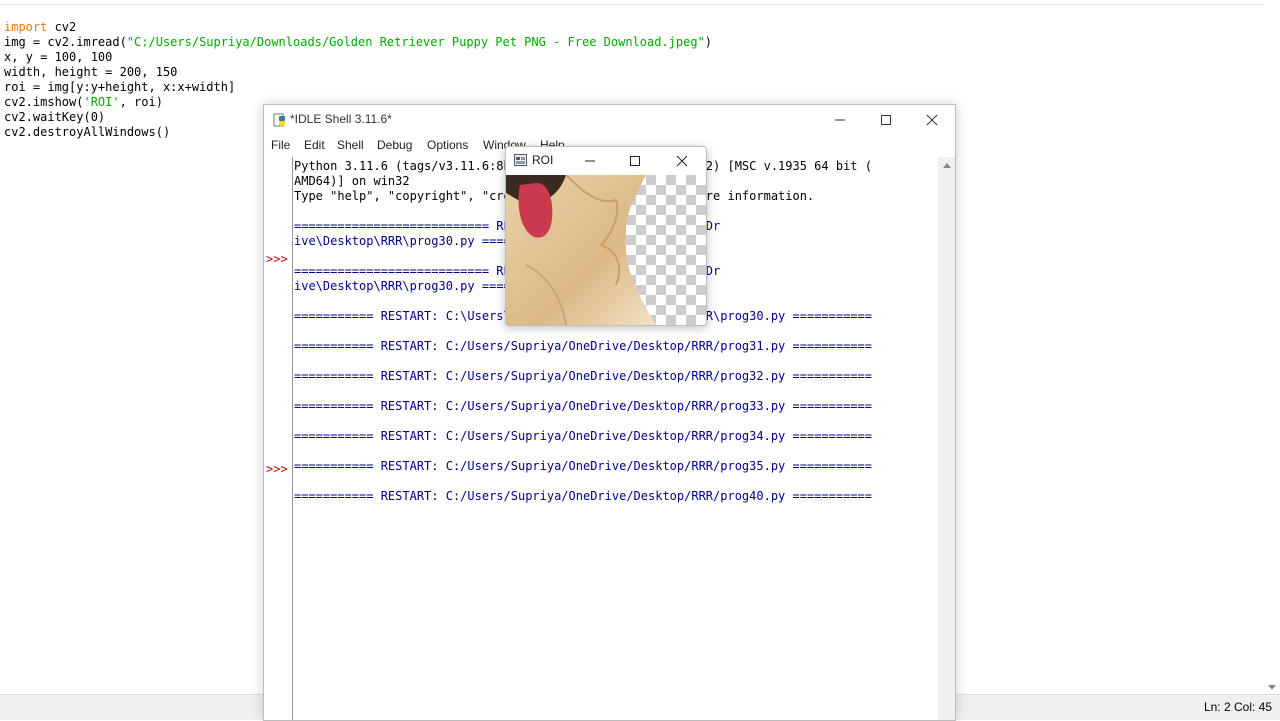 This screenshot has height=721, width=1280. I want to click on shell-title: *IDLE Shell 3.11.6*, so click(341, 119).